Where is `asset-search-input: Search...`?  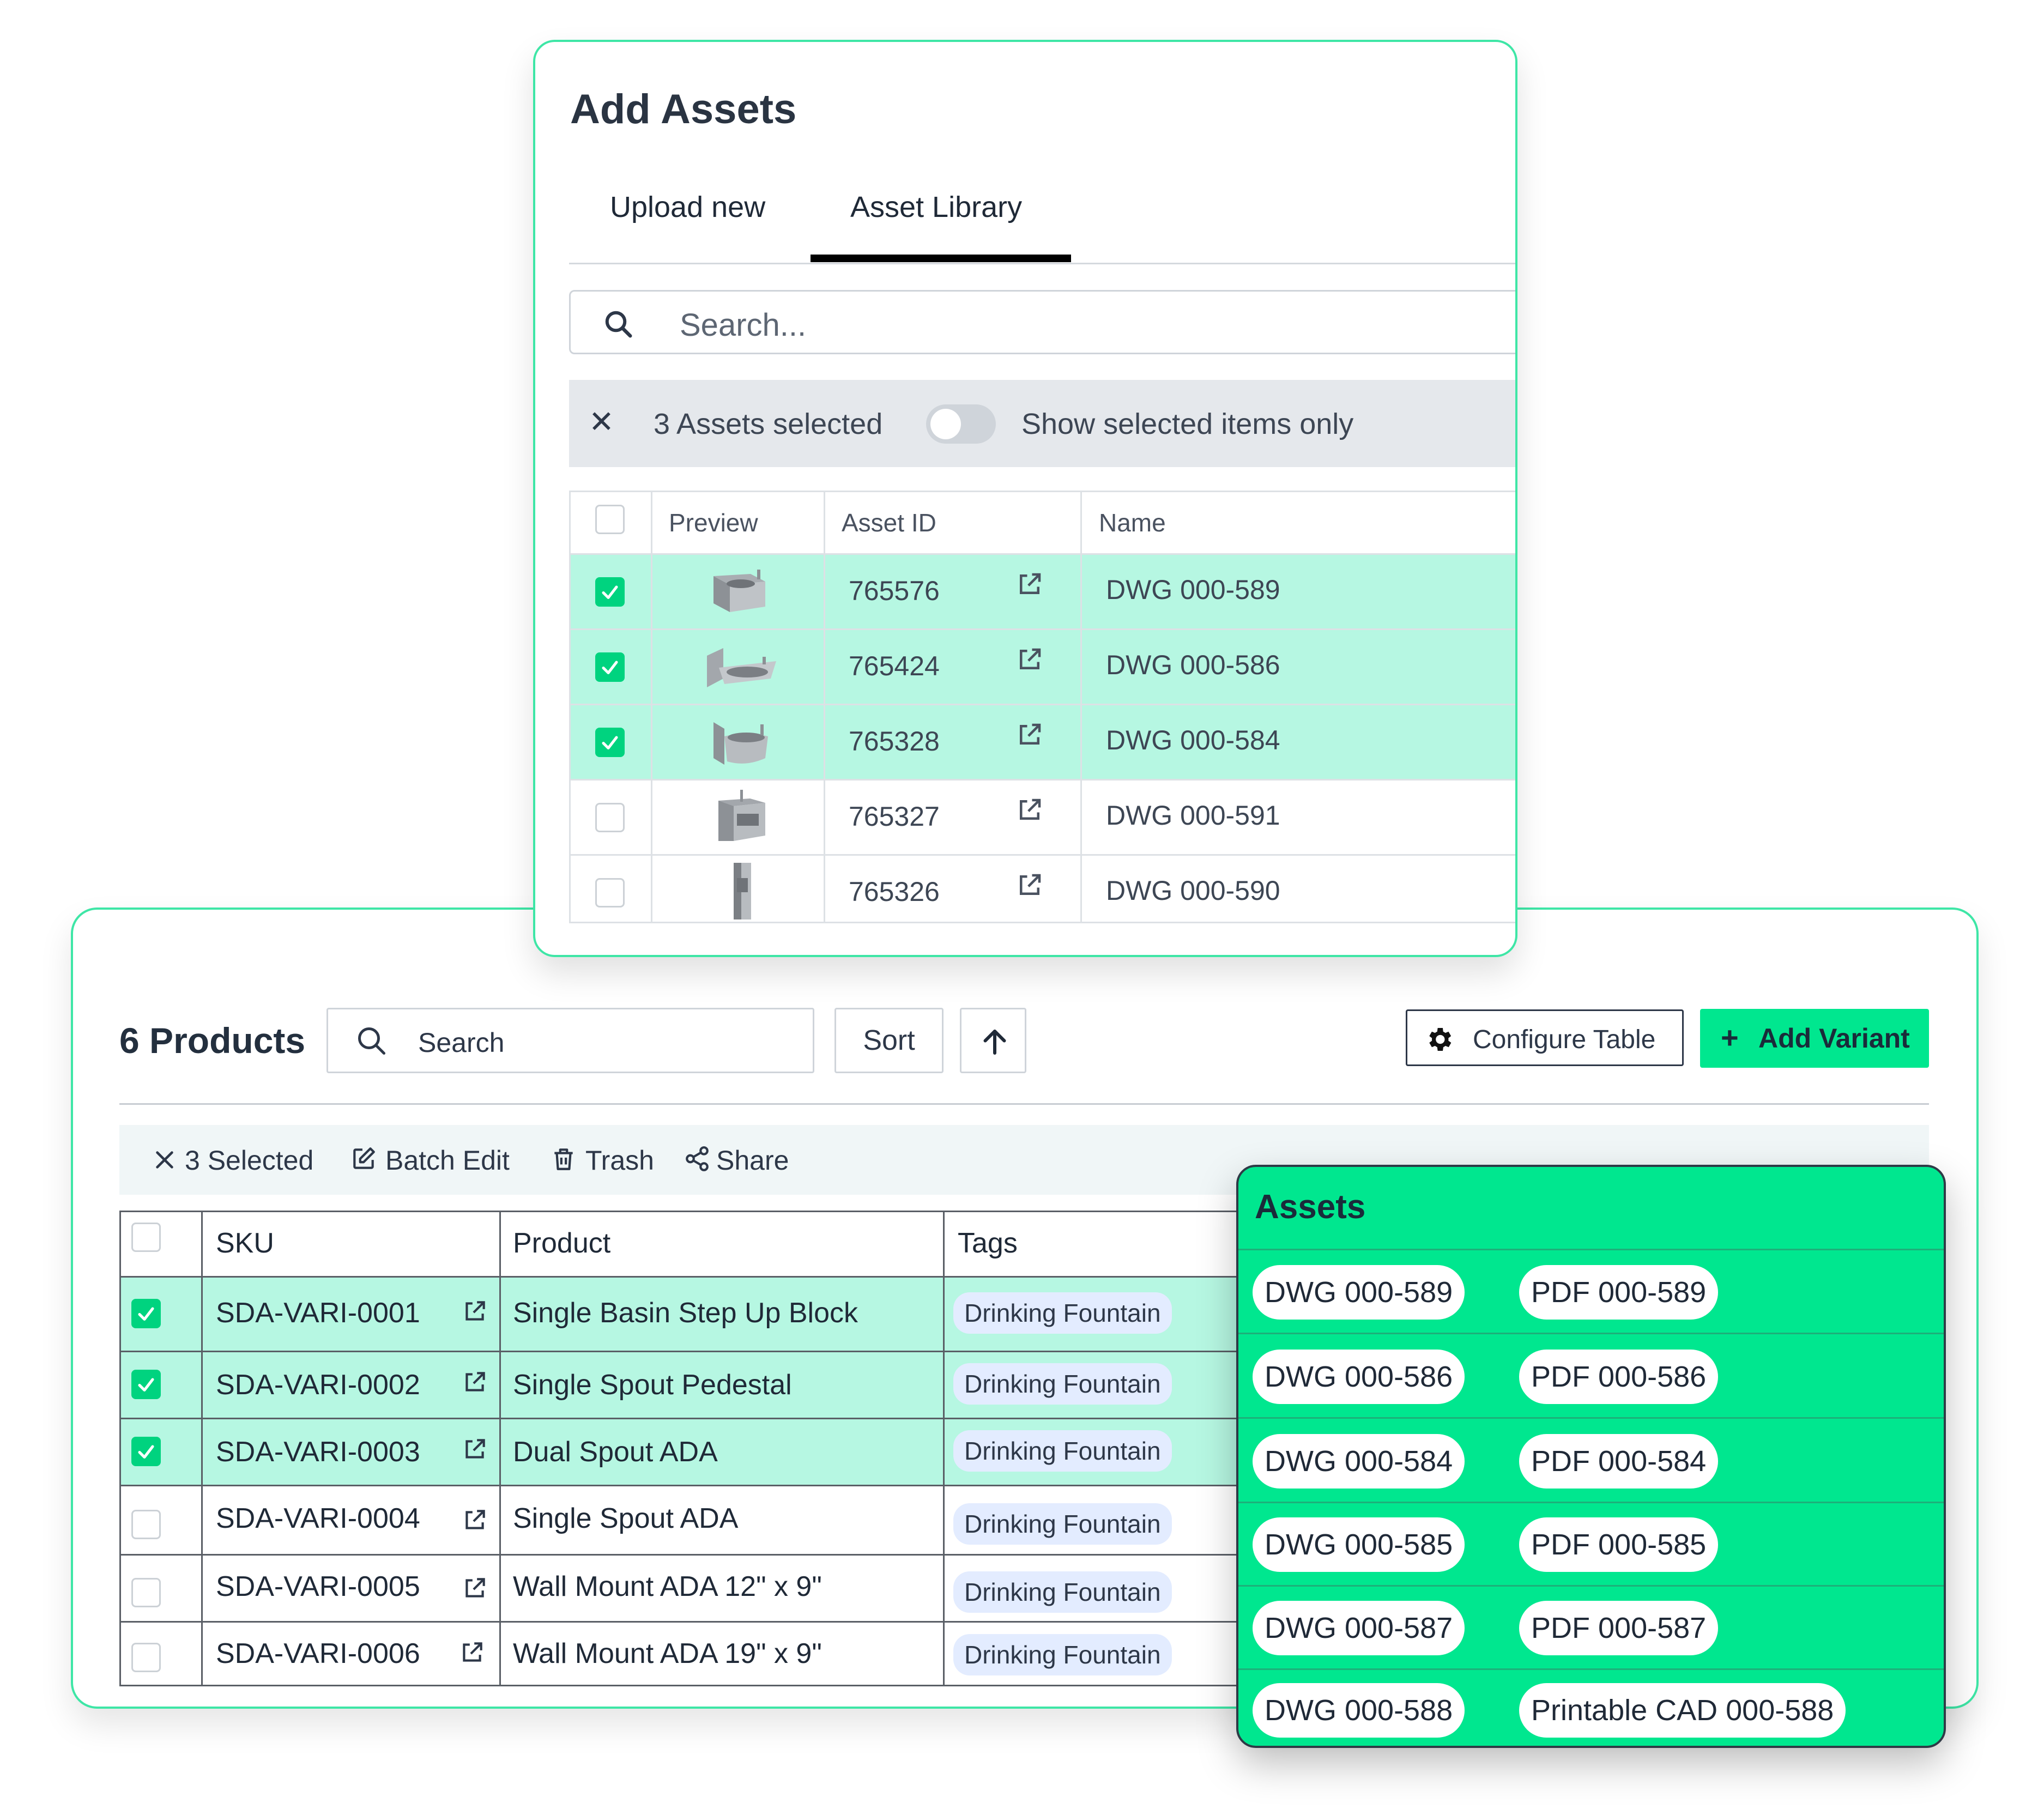 asset-search-input: Search... is located at coordinates (1042, 322).